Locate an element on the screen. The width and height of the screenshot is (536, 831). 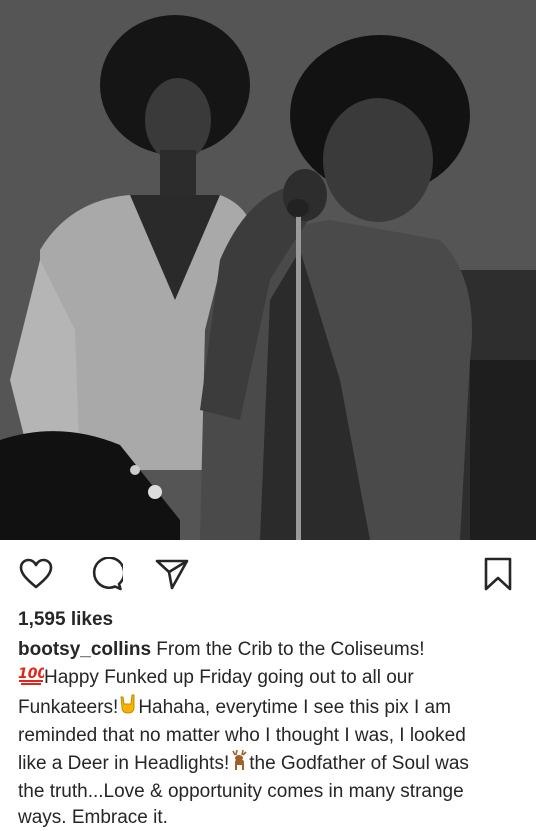
caption-text: Hahaha, everytime I see this pix I am is located at coordinates (294, 707).